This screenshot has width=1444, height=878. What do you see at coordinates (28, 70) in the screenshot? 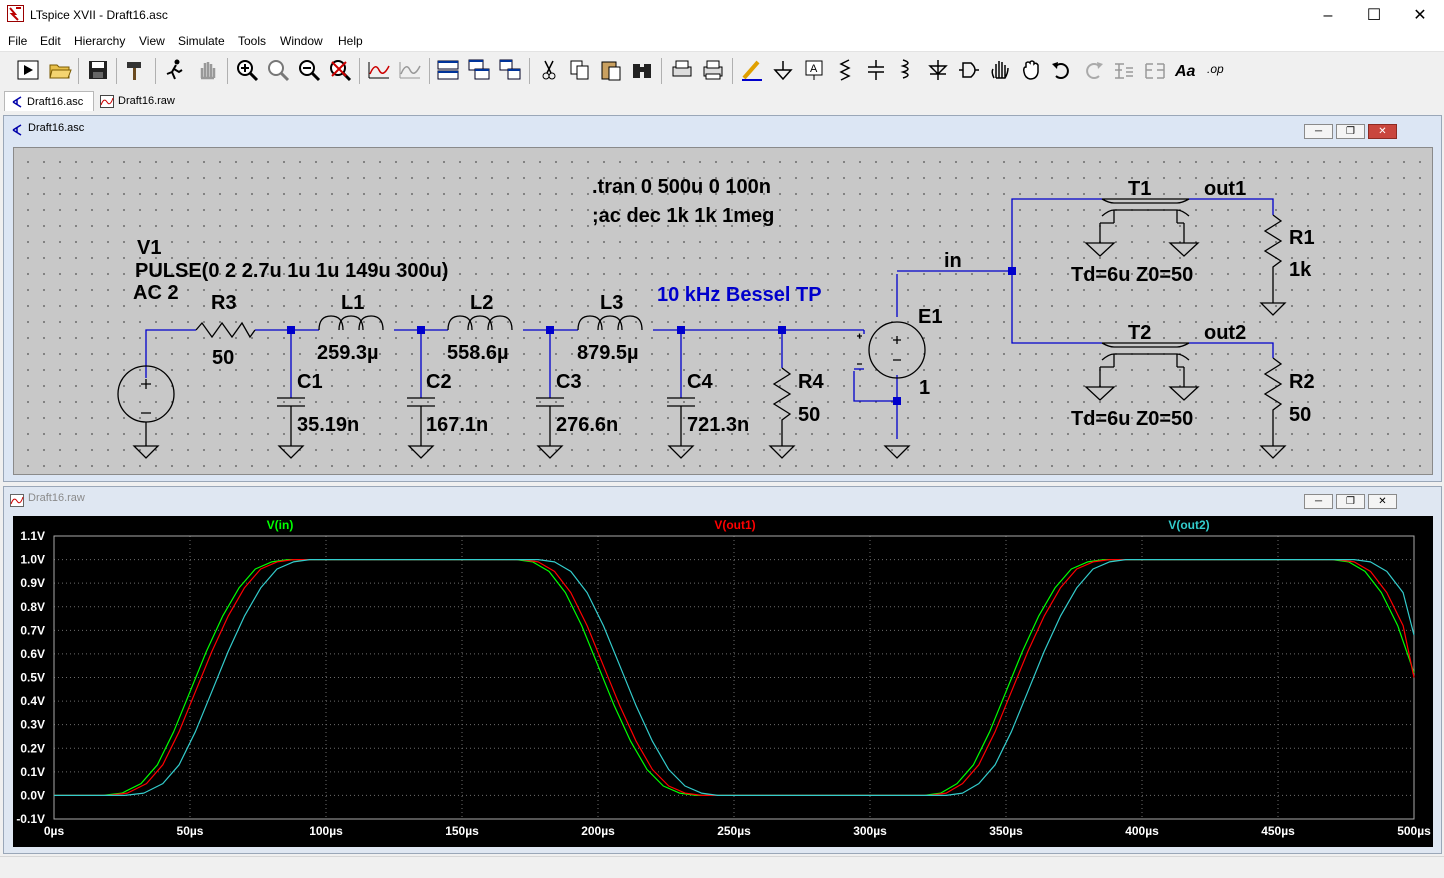
I see `run-icon` at bounding box center [28, 70].